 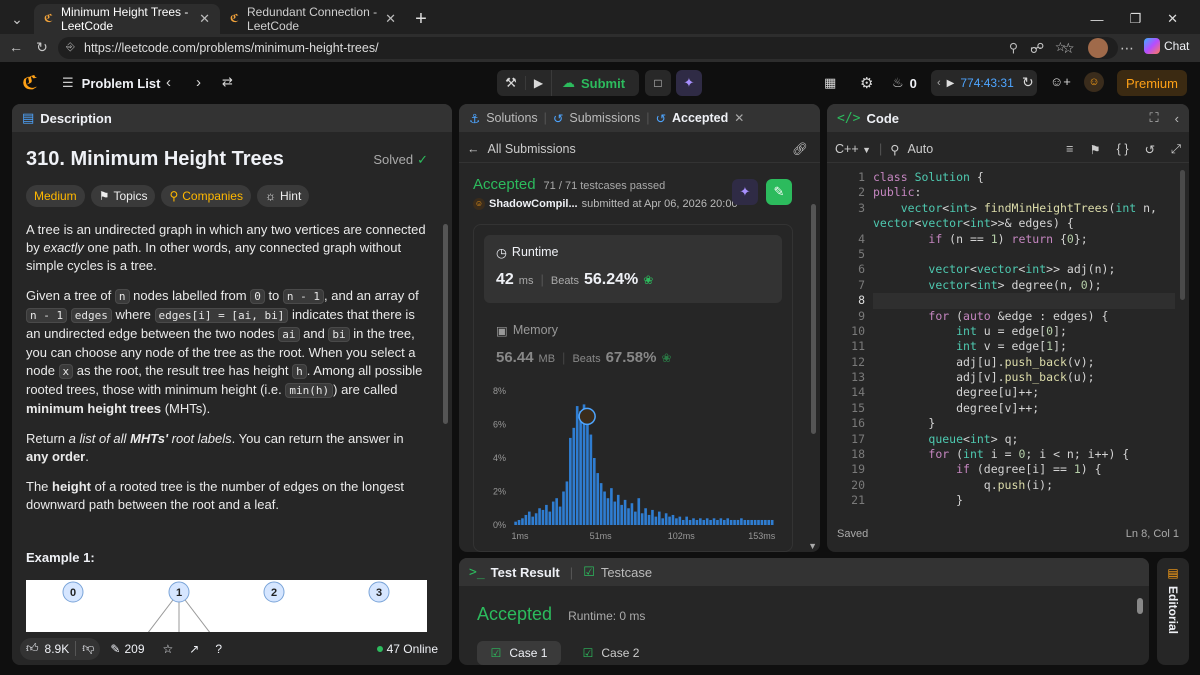 I want to click on your-submission-marker, so click(x=587, y=416).